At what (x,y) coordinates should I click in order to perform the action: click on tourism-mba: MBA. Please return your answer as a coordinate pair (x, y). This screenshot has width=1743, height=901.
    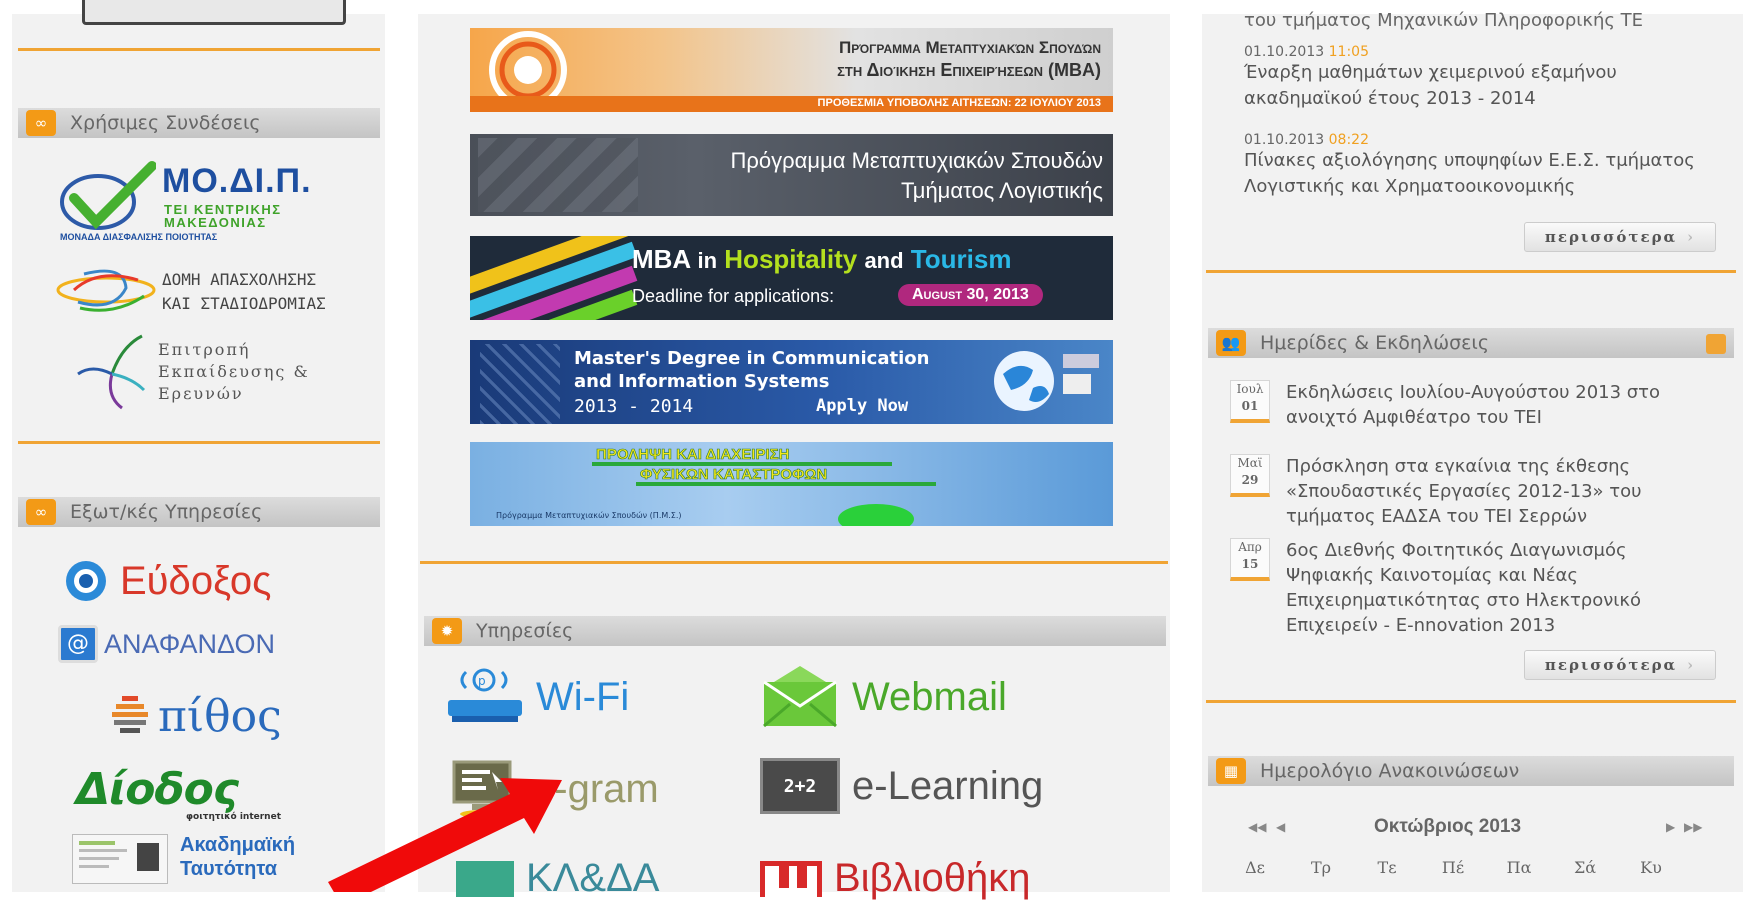
    Looking at the image, I should click on (661, 259).